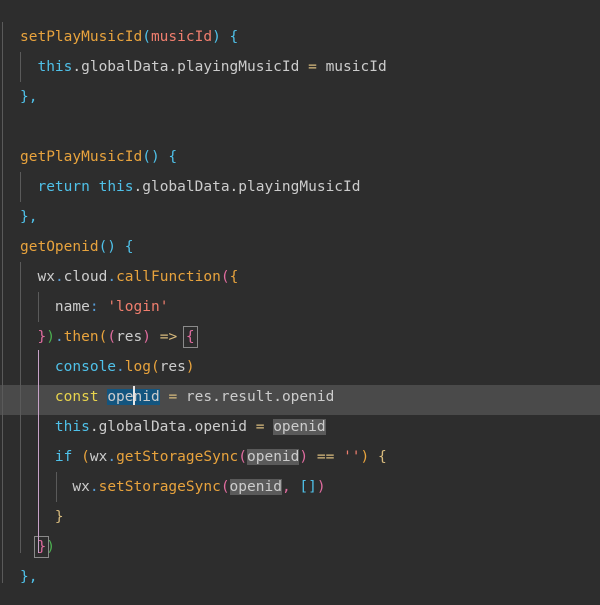  I want to click on code-line-3: },, so click(300, 97).